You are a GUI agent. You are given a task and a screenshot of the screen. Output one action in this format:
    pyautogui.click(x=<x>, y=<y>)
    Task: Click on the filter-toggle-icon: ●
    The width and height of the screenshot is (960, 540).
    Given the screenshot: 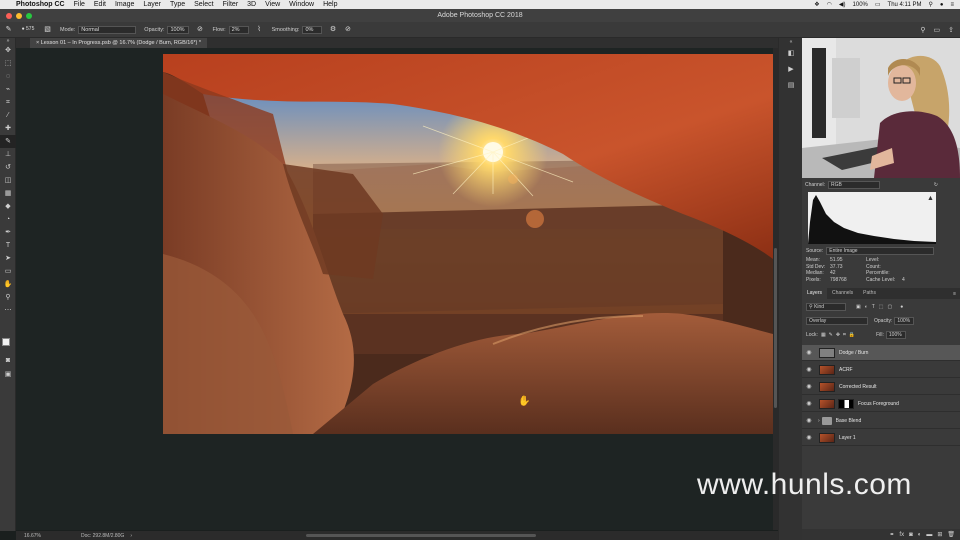 What is the action you would take?
    pyautogui.click(x=901, y=307)
    